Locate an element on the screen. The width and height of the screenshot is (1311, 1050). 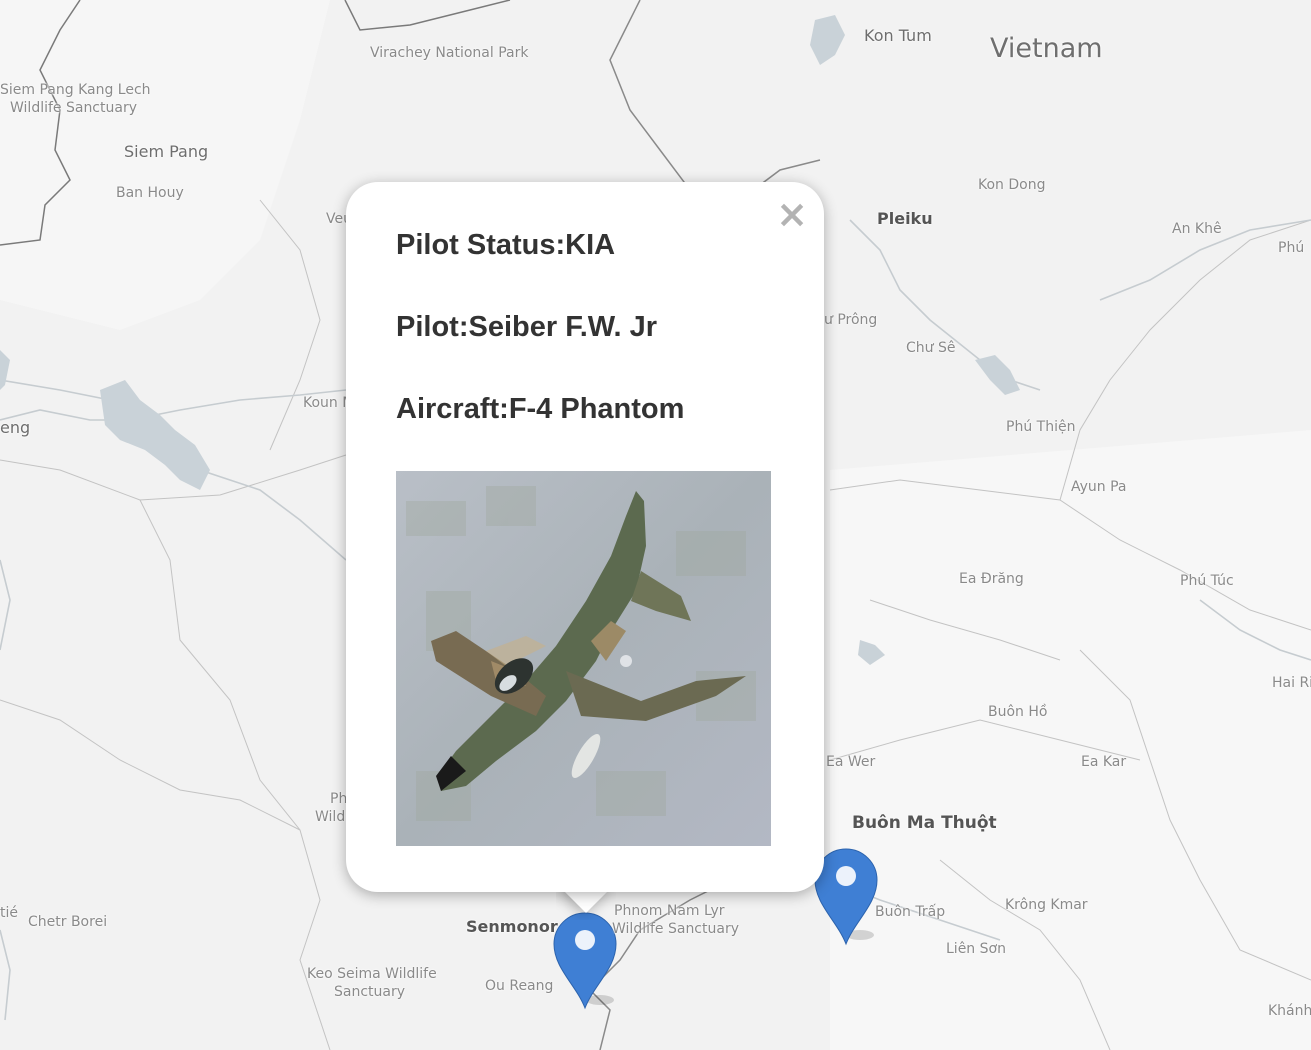
map-label-eng: eng is located at coordinates (15, 427).